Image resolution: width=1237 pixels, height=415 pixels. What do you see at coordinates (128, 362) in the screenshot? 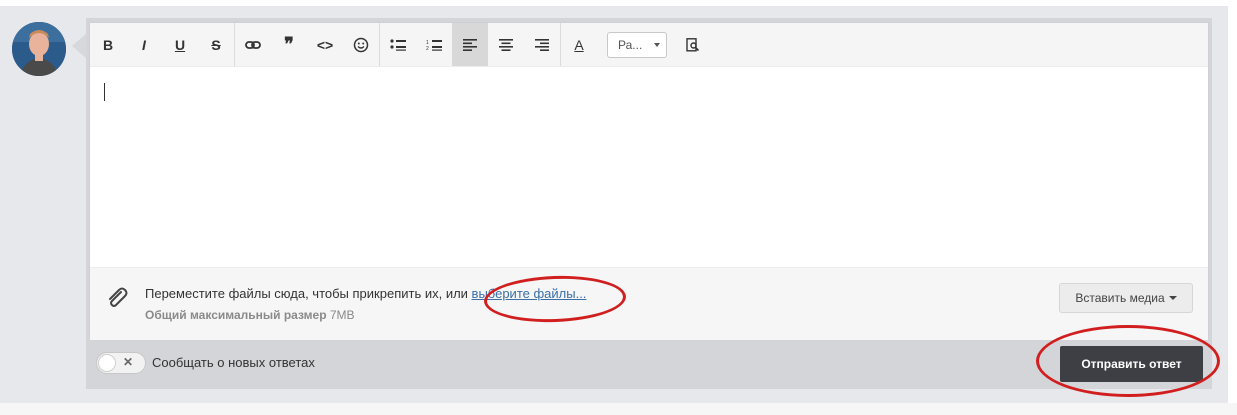
I see `close-icon: ✕` at bounding box center [128, 362].